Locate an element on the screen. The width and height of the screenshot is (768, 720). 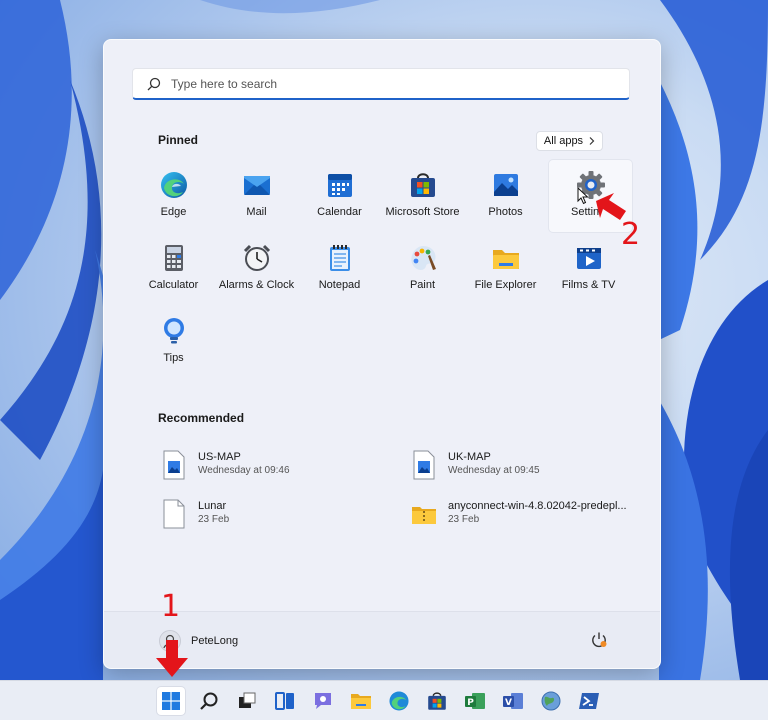
annotation-arrow-down-icon is located at coordinates (172, 658).